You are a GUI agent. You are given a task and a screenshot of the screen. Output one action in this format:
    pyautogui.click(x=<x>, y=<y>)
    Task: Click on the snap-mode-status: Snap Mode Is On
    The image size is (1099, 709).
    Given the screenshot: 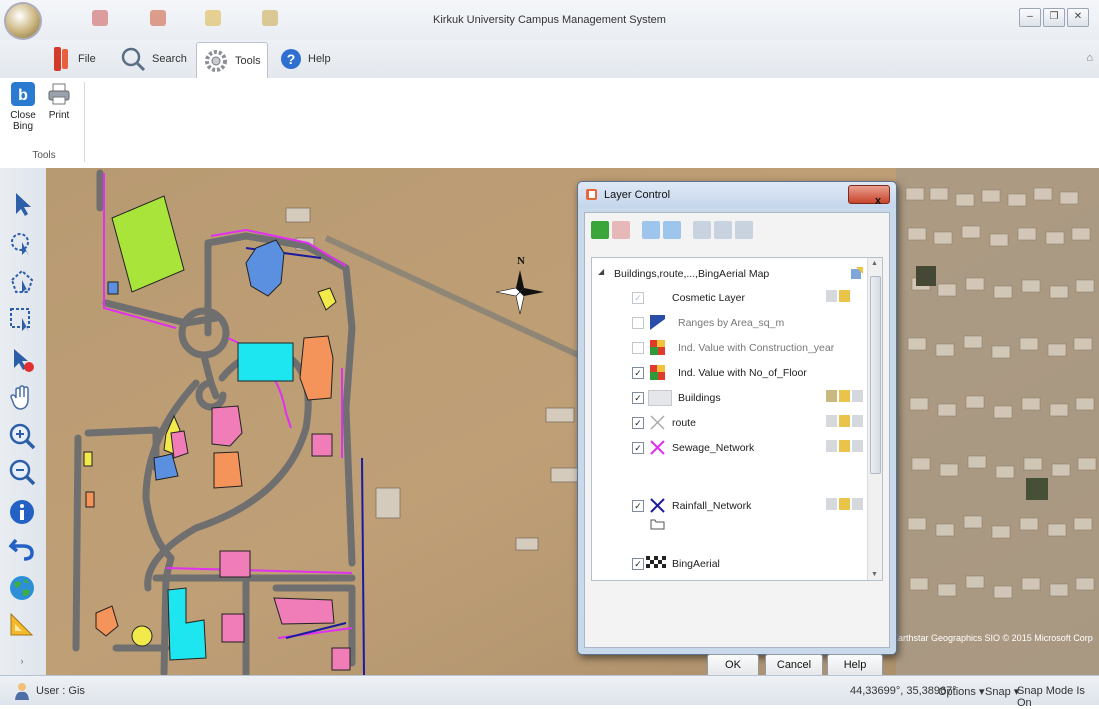 What is the action you would take?
    pyautogui.click(x=1051, y=697)
    